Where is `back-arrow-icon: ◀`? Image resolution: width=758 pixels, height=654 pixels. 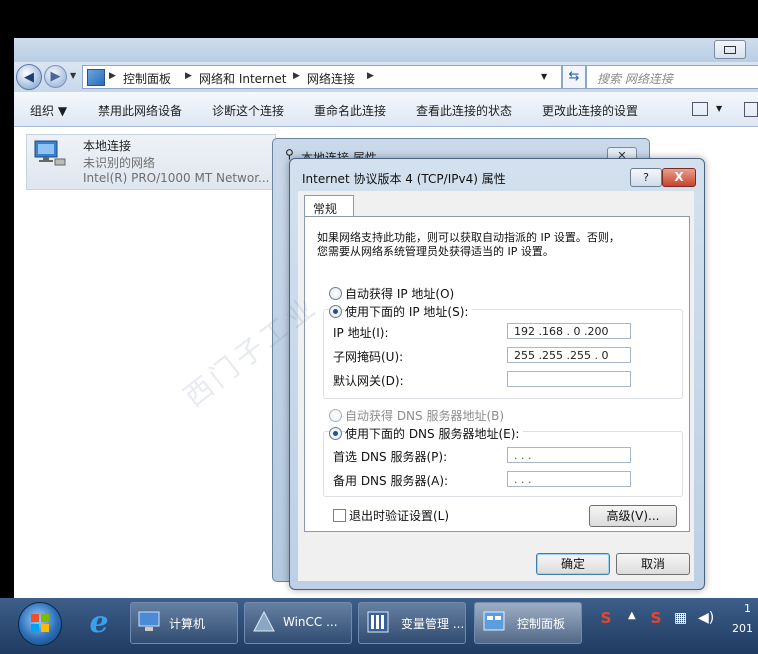 back-arrow-icon: ◀ is located at coordinates (29, 77).